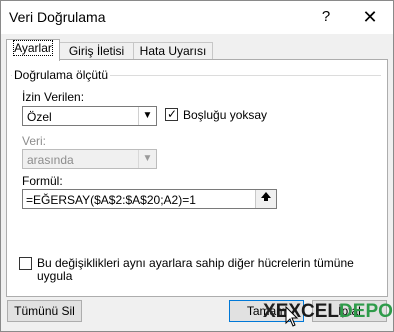 The width and height of the screenshot is (394, 332). I want to click on tab-error-alert-label: Hata Uyarısı, so click(173, 51).